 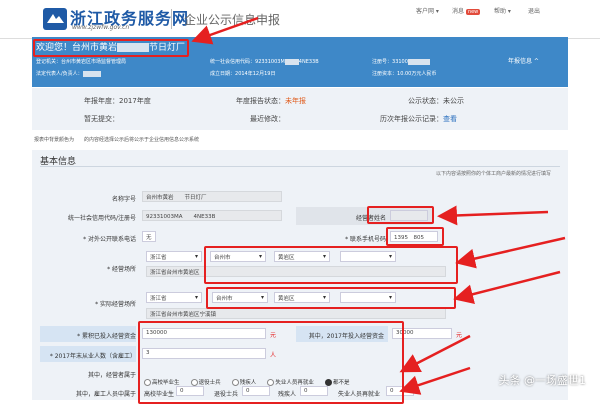 I want to click on divider, so click(x=171, y=19).